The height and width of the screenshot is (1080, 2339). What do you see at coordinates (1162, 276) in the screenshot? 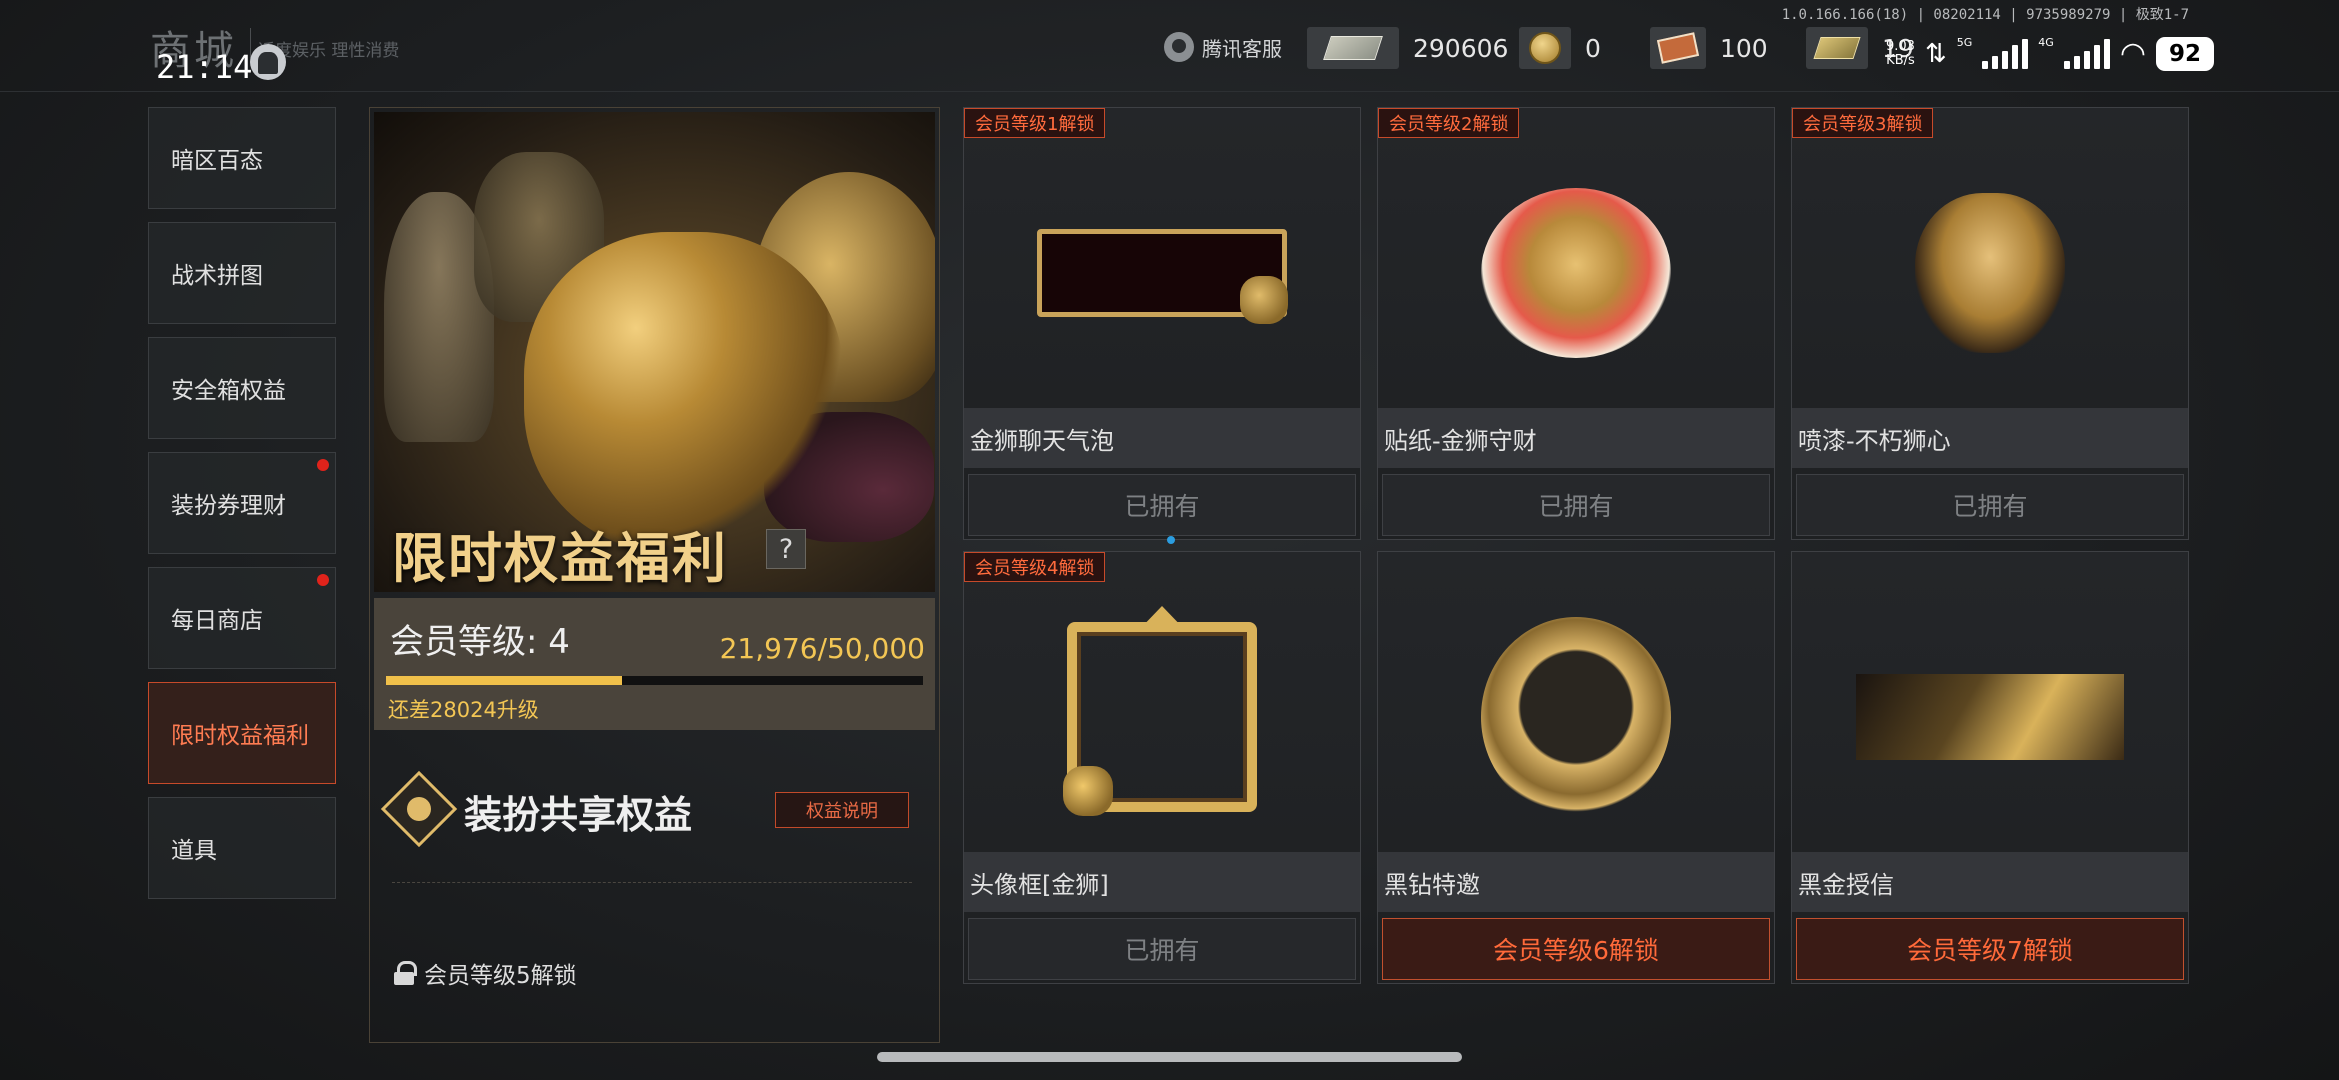
I see `chat-bubble-art` at bounding box center [1162, 276].